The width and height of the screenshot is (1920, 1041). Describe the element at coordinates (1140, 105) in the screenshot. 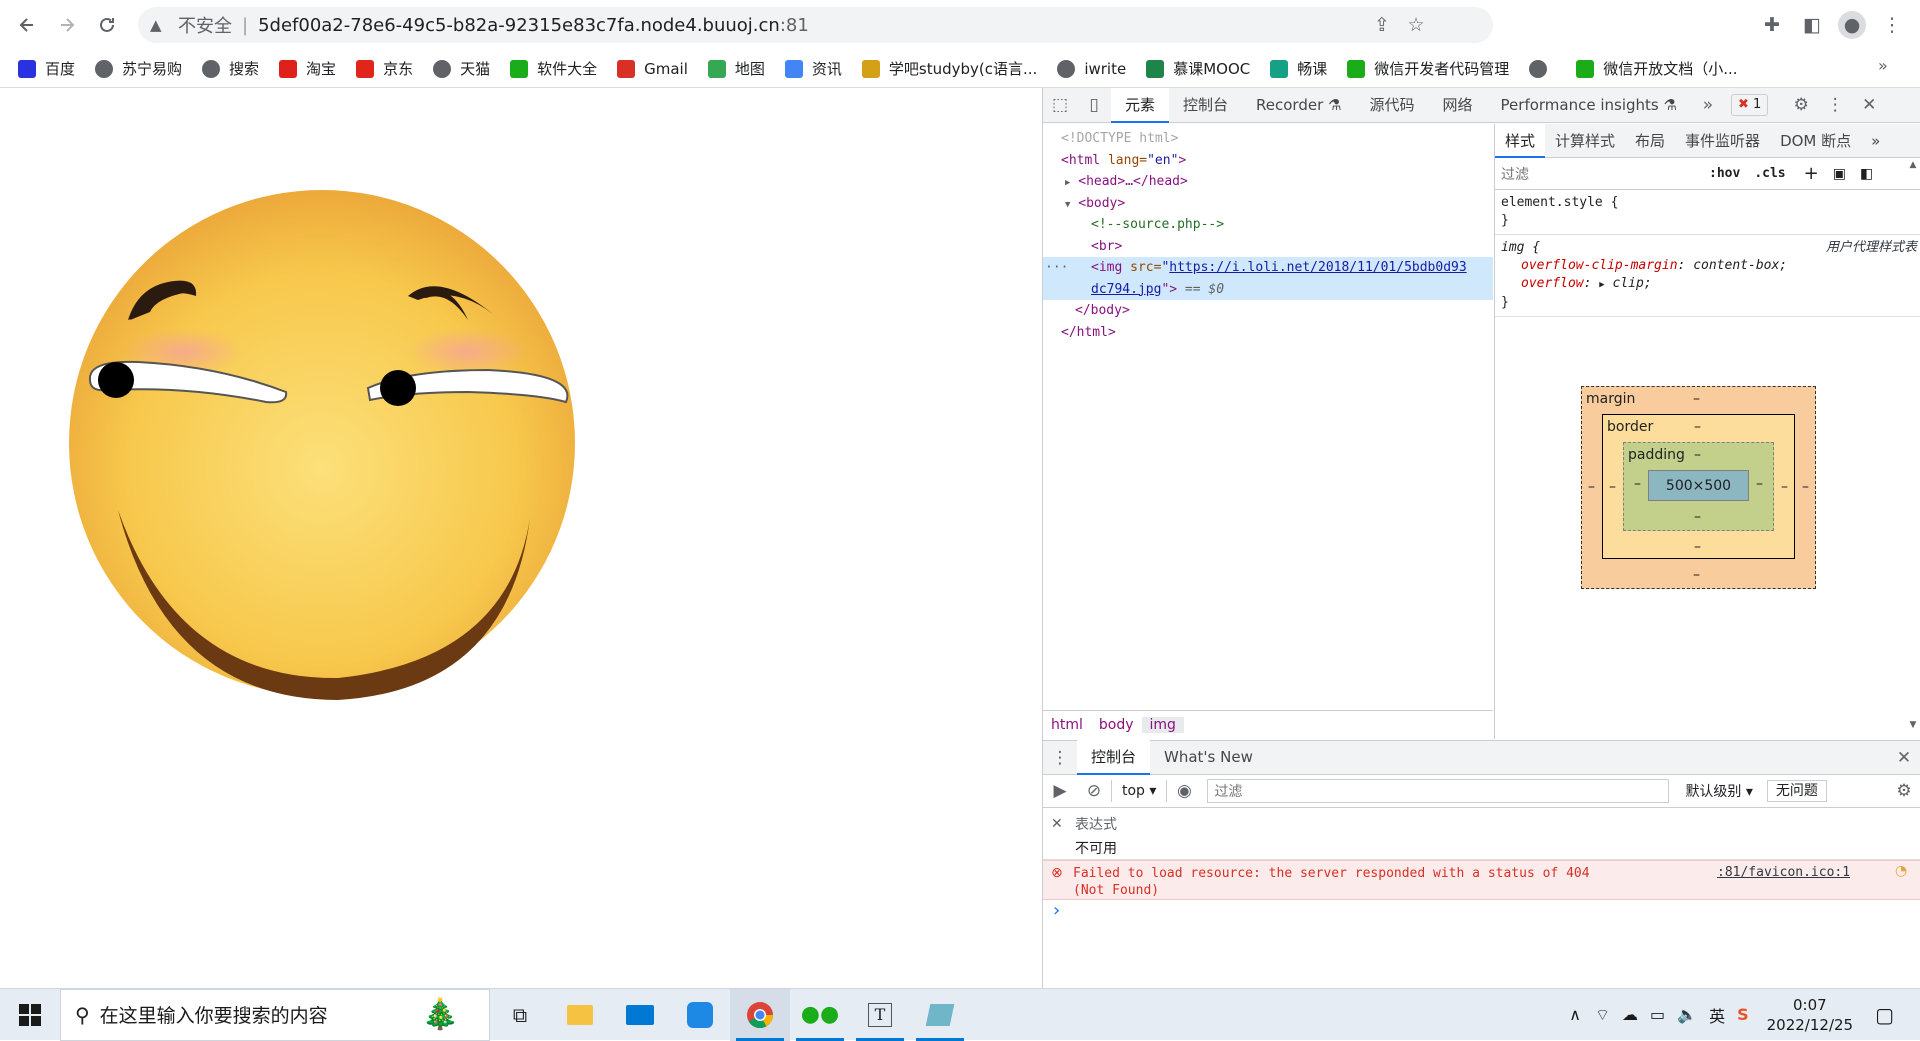

I see `tab-elements: 元素` at that location.